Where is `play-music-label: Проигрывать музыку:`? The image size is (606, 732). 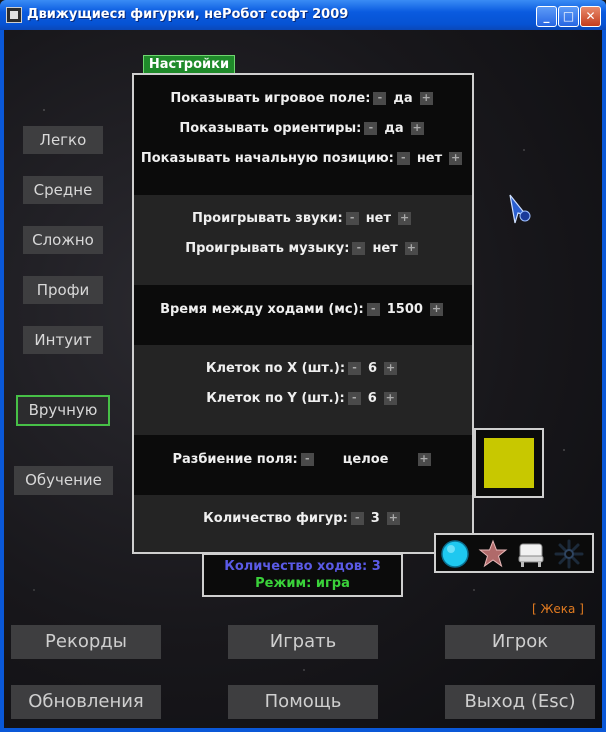
play-music-label: Проигрывать музыку: is located at coordinates (267, 248).